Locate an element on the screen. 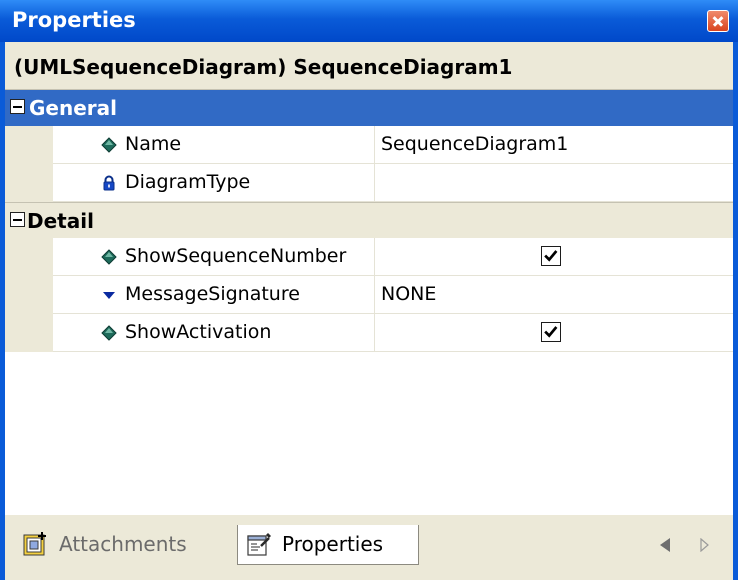 The image size is (738, 580). property-label: Name is located at coordinates (153, 144).